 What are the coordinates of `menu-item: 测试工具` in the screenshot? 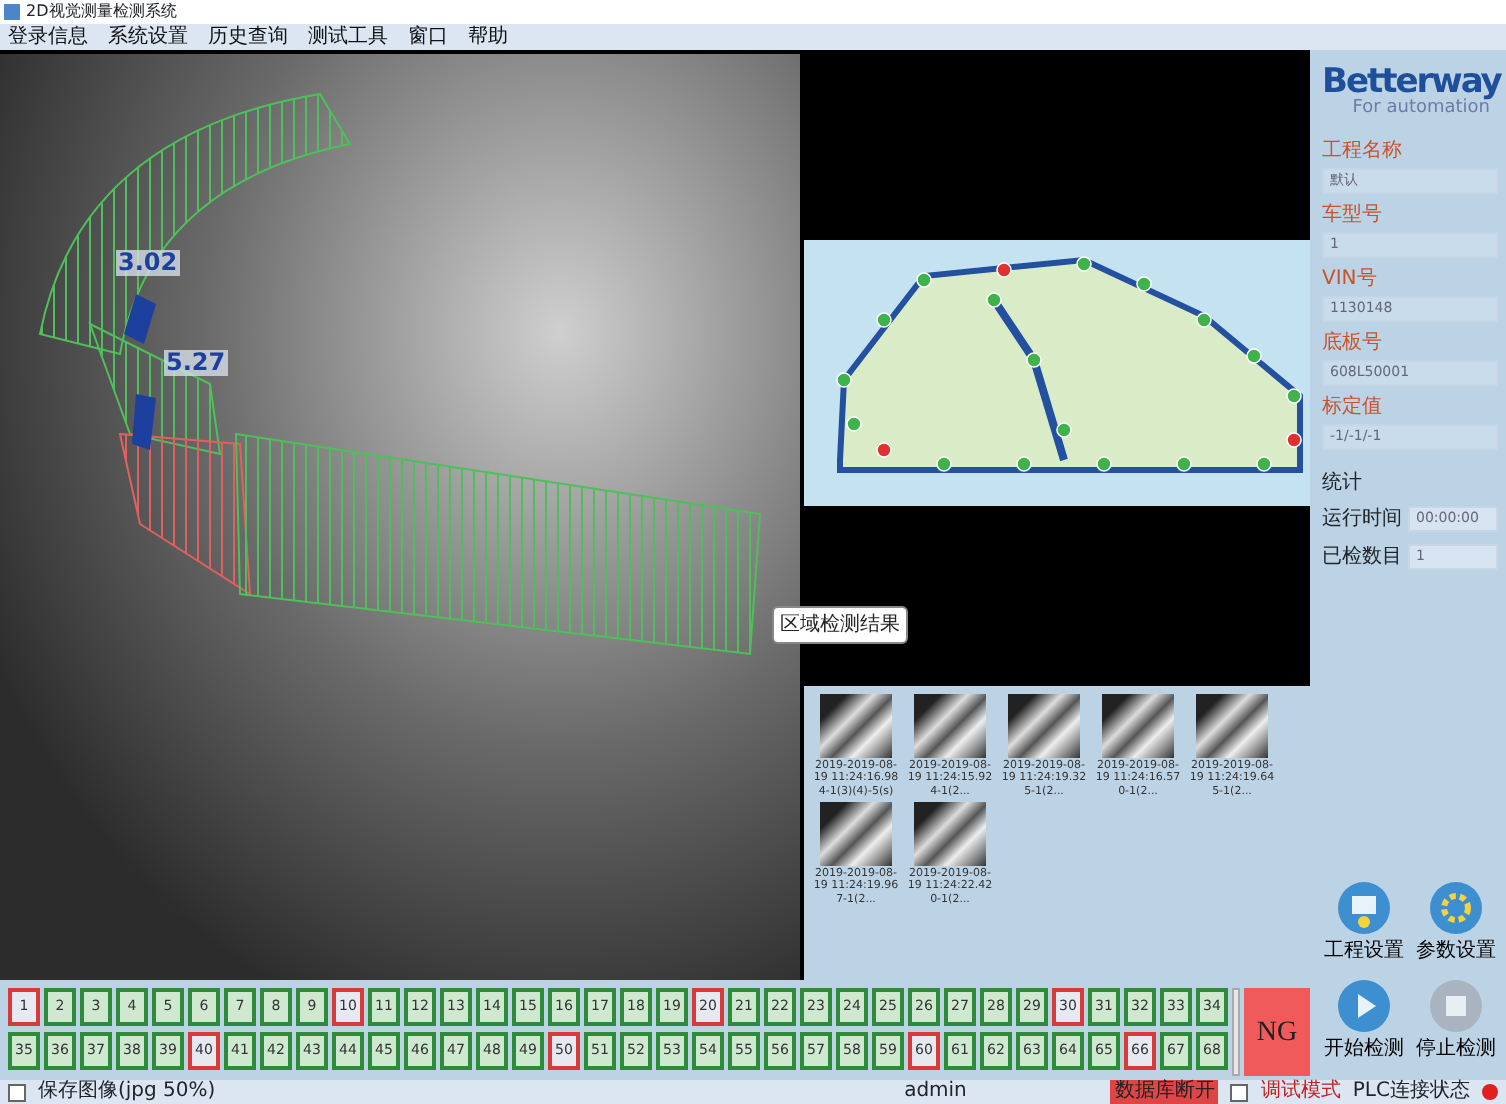 It's located at (348, 37).